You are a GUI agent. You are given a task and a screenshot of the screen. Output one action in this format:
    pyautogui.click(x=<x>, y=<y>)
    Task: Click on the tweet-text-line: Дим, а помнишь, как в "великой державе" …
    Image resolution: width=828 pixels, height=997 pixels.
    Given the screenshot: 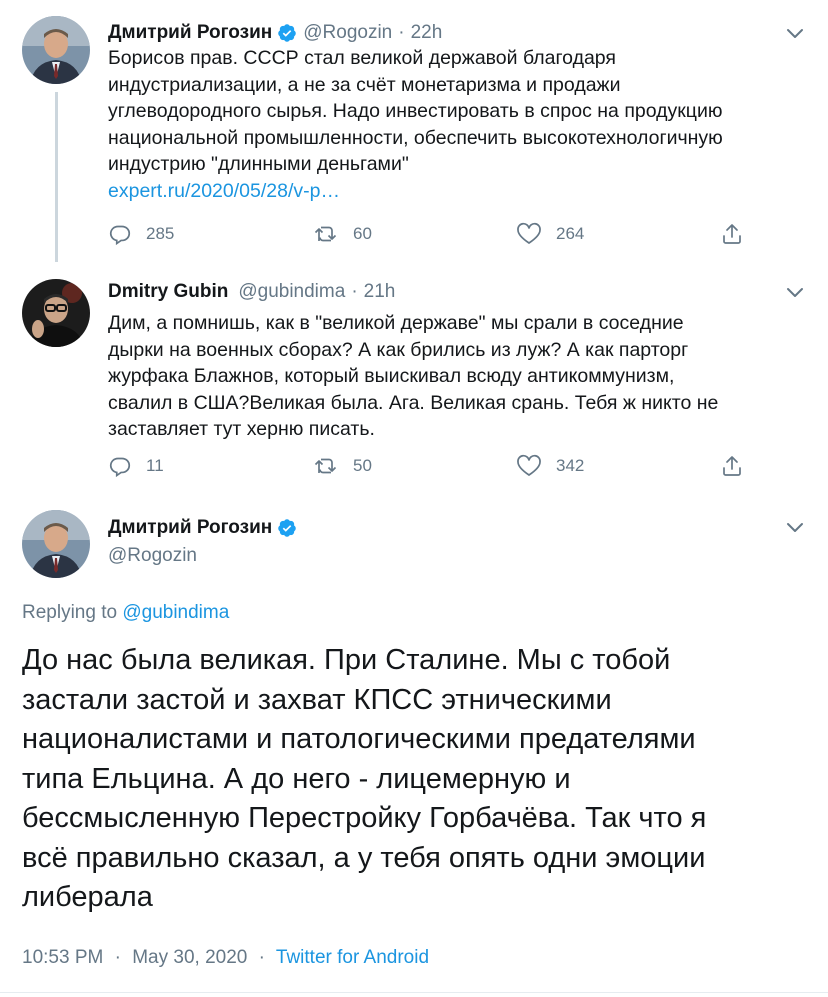 What is the action you would take?
    pyautogui.click(x=396, y=323)
    